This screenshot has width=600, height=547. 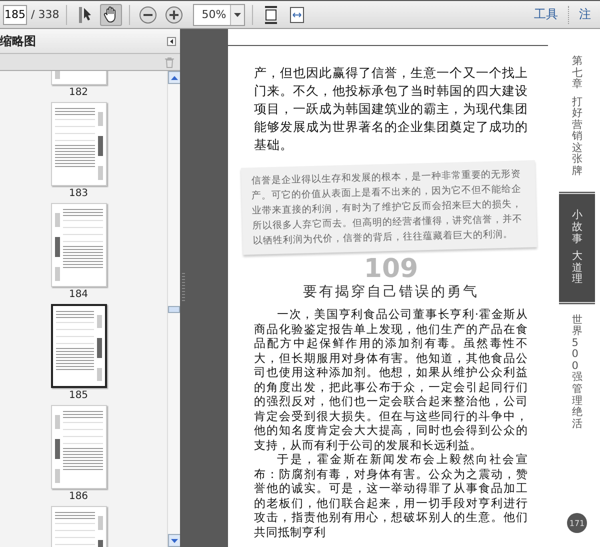 What do you see at coordinates (271, 15) in the screenshot?
I see `fit-page-icon` at bounding box center [271, 15].